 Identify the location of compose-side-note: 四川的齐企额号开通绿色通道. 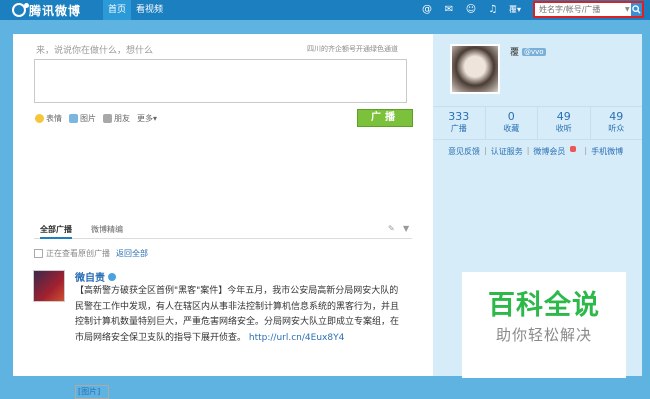
(352, 49).